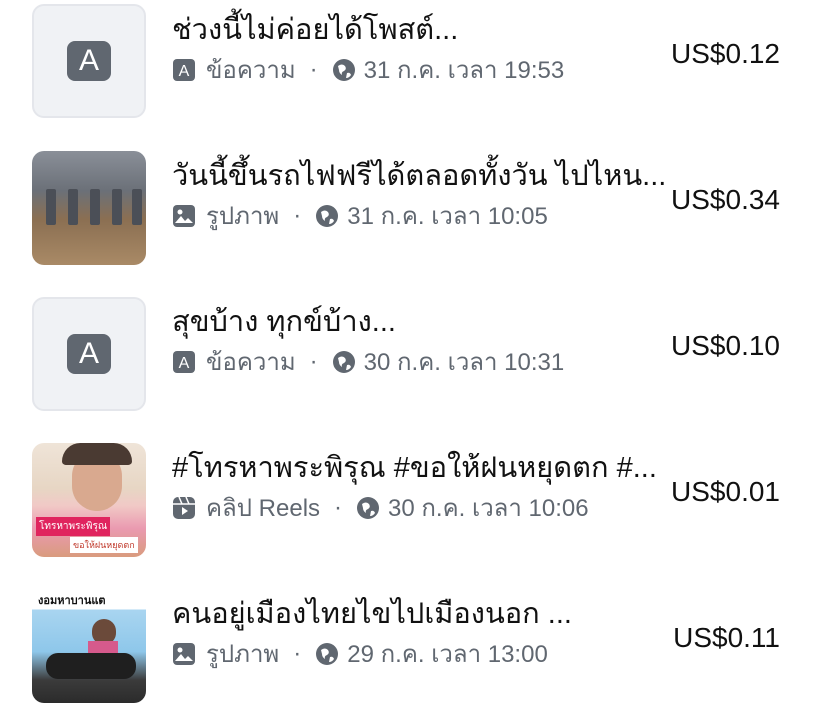 The width and height of the screenshot is (828, 703). Describe the element at coordinates (89, 500) in the screenshot. I see `post-thumbnail-video: โทรหาพระพิรุณ ขอให้ฝนหยุดตก` at that location.